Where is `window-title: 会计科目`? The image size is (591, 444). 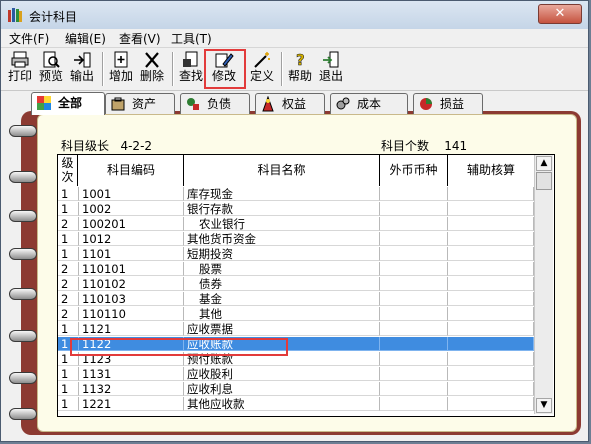 window-title: 会计科目 is located at coordinates (53, 17).